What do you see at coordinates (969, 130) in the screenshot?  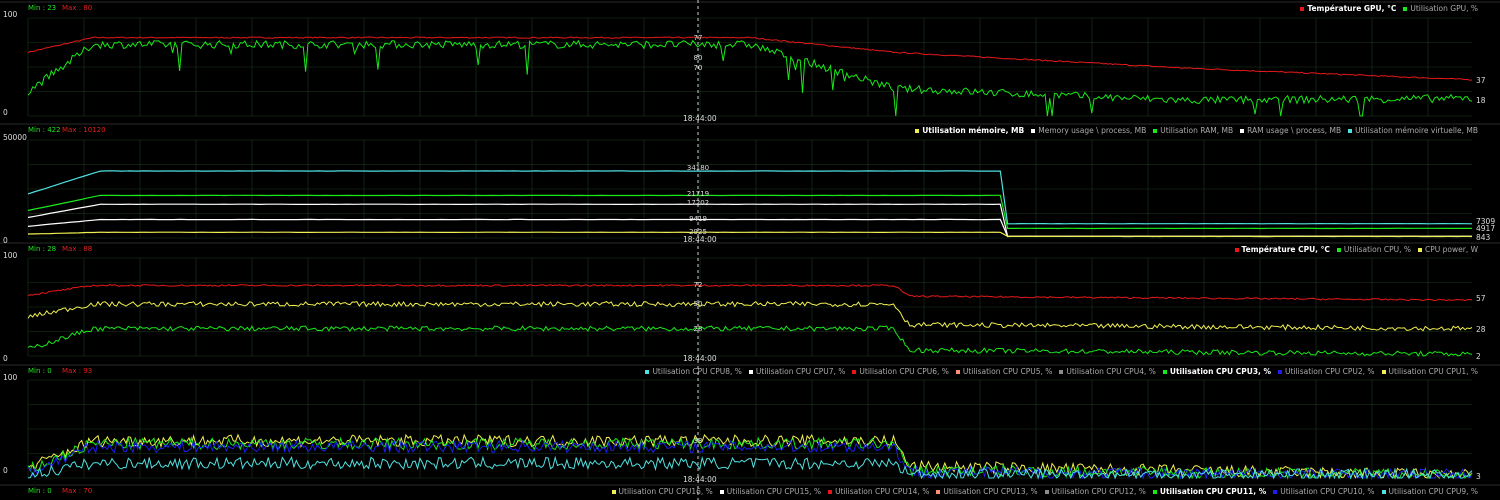 I see `legend-item: Utilisation mémoire, MB` at bounding box center [969, 130].